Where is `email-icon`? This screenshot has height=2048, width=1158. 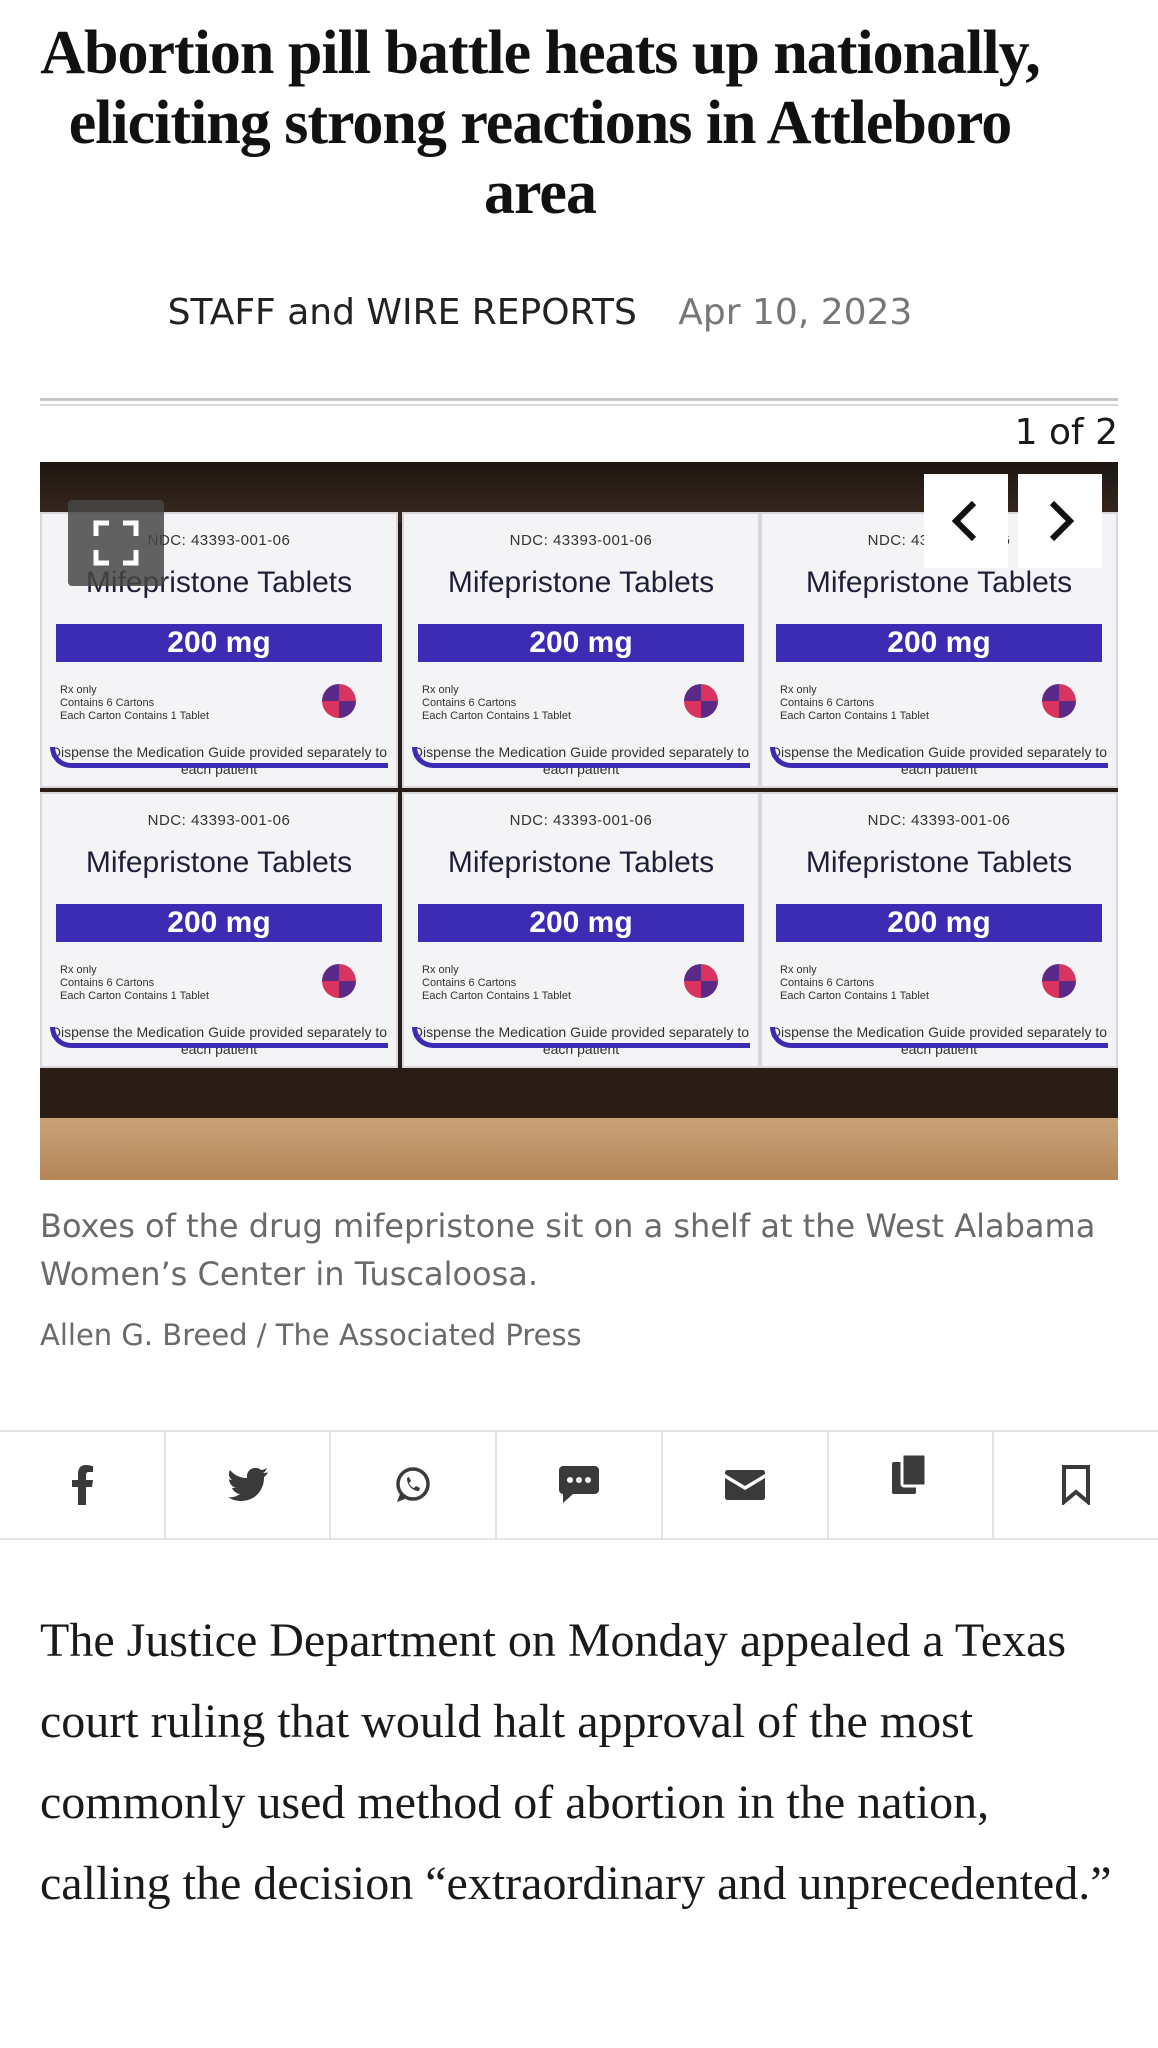 email-icon is located at coordinates (744, 1485).